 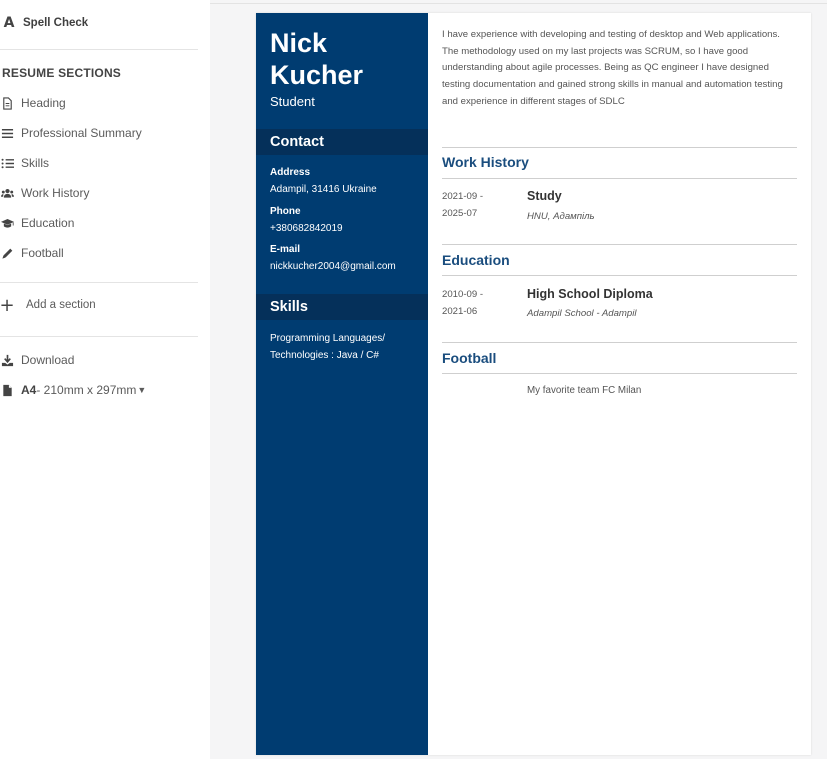 I want to click on sidebar-item-label: Heading, so click(x=43, y=103).